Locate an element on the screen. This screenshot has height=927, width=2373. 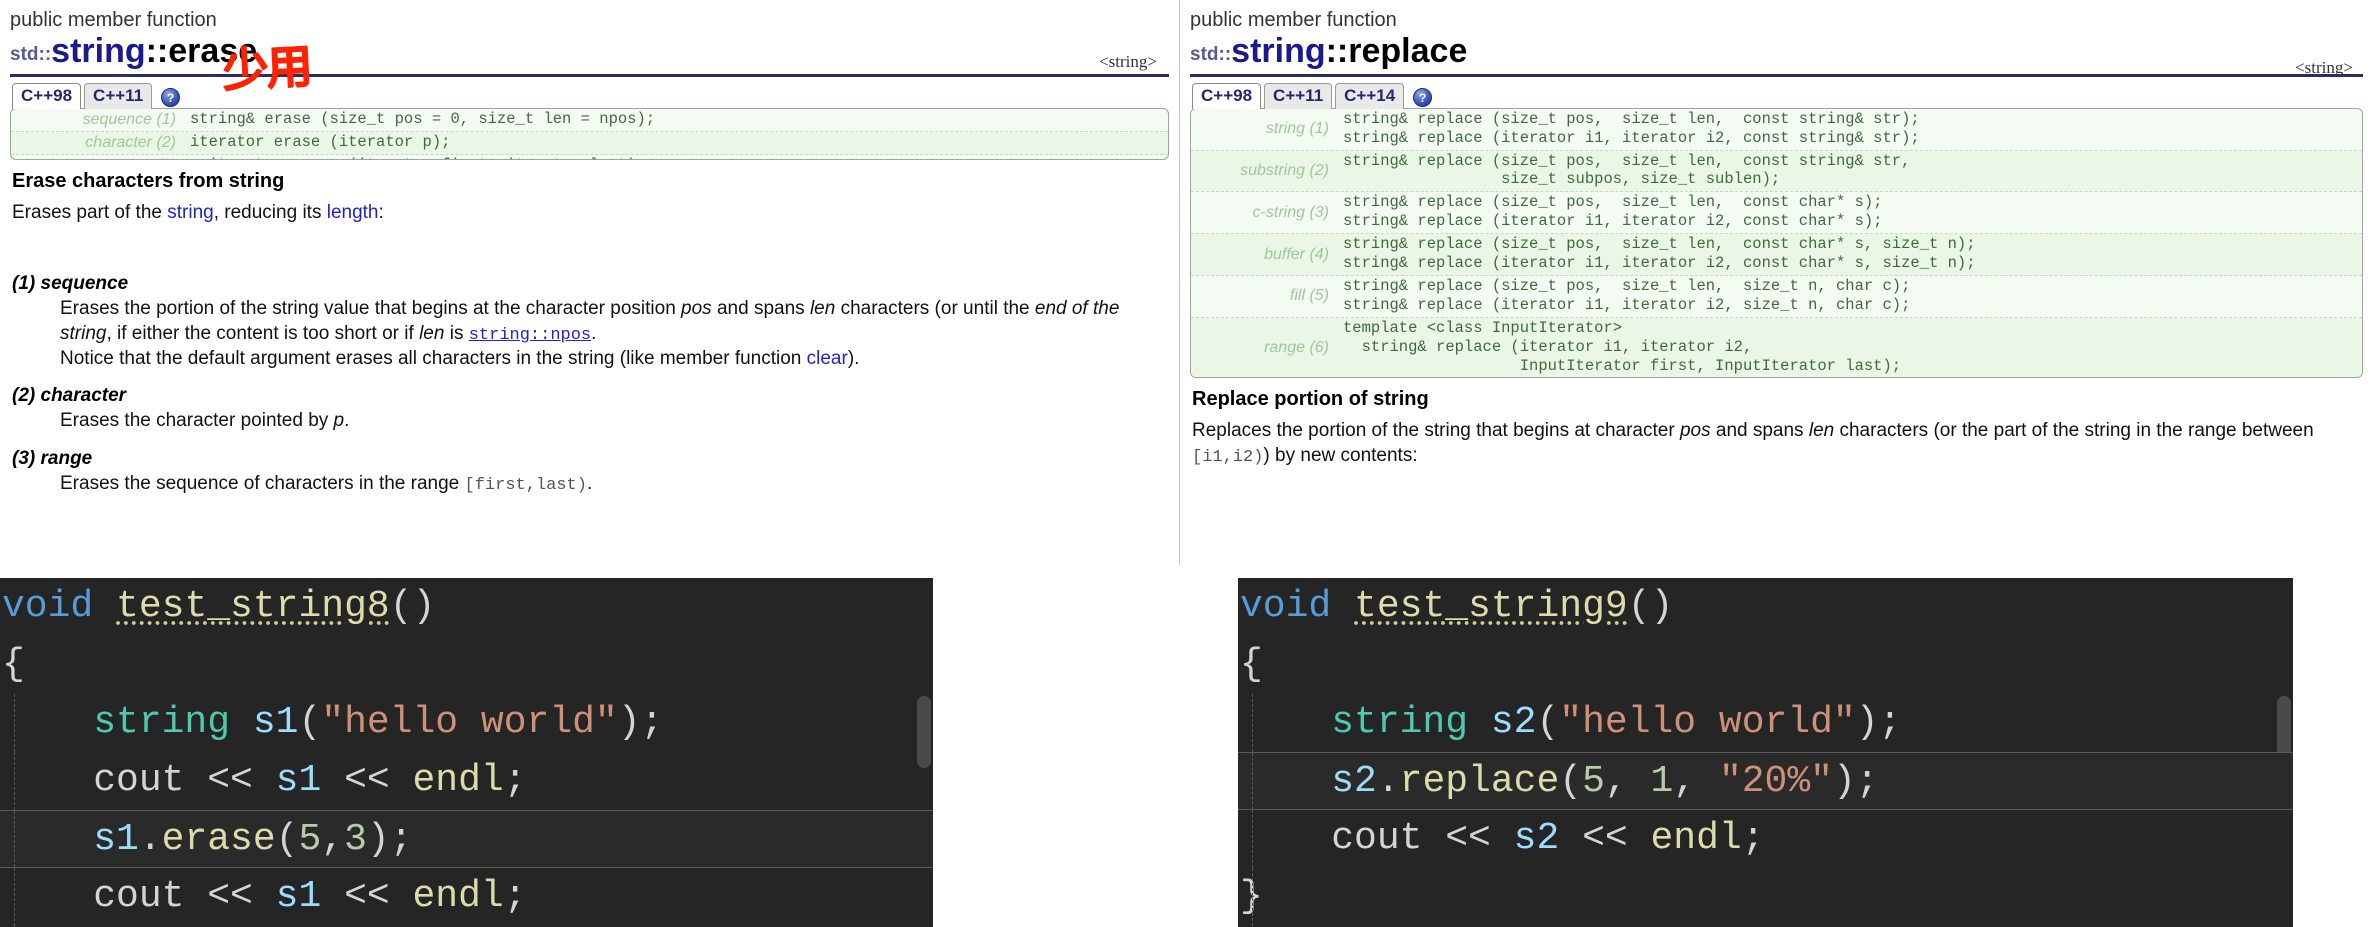
param-pos: pos is located at coordinates (696, 308).